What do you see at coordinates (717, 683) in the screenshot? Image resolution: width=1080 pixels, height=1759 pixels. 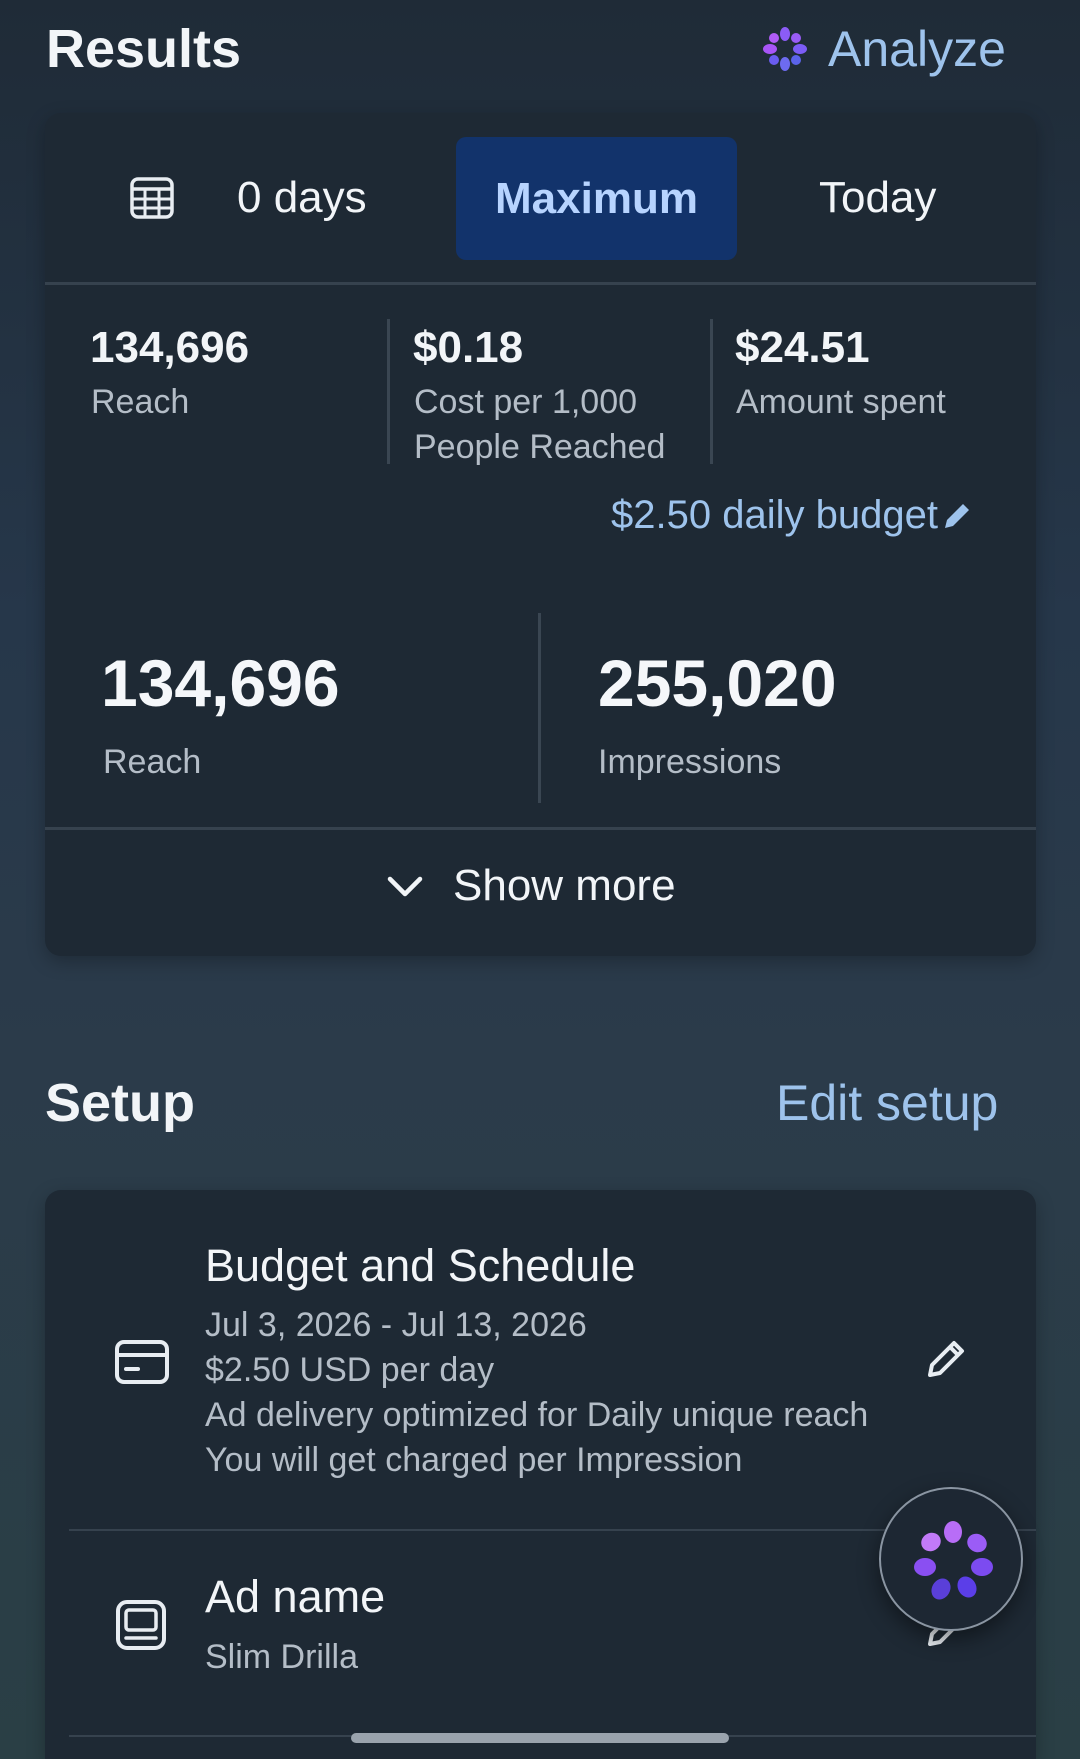 I see `impressions-value: 255,020` at bounding box center [717, 683].